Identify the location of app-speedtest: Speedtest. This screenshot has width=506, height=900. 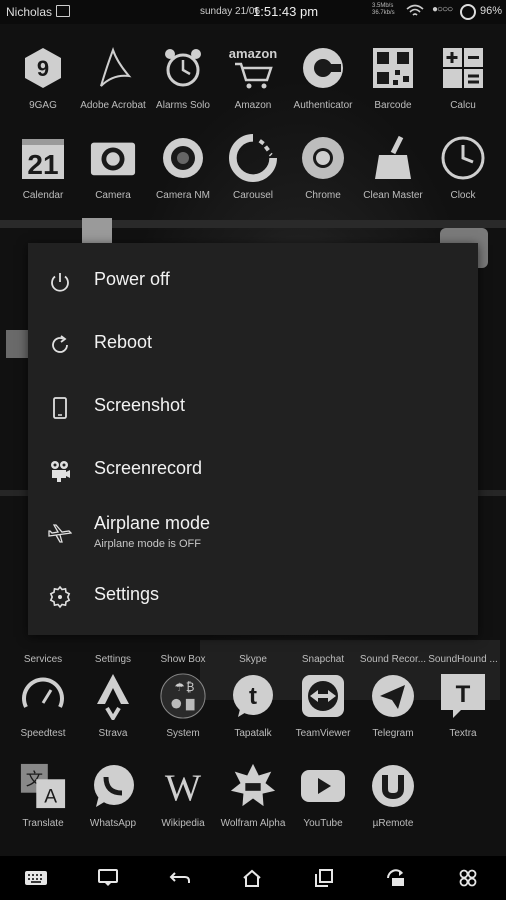
(43, 712).